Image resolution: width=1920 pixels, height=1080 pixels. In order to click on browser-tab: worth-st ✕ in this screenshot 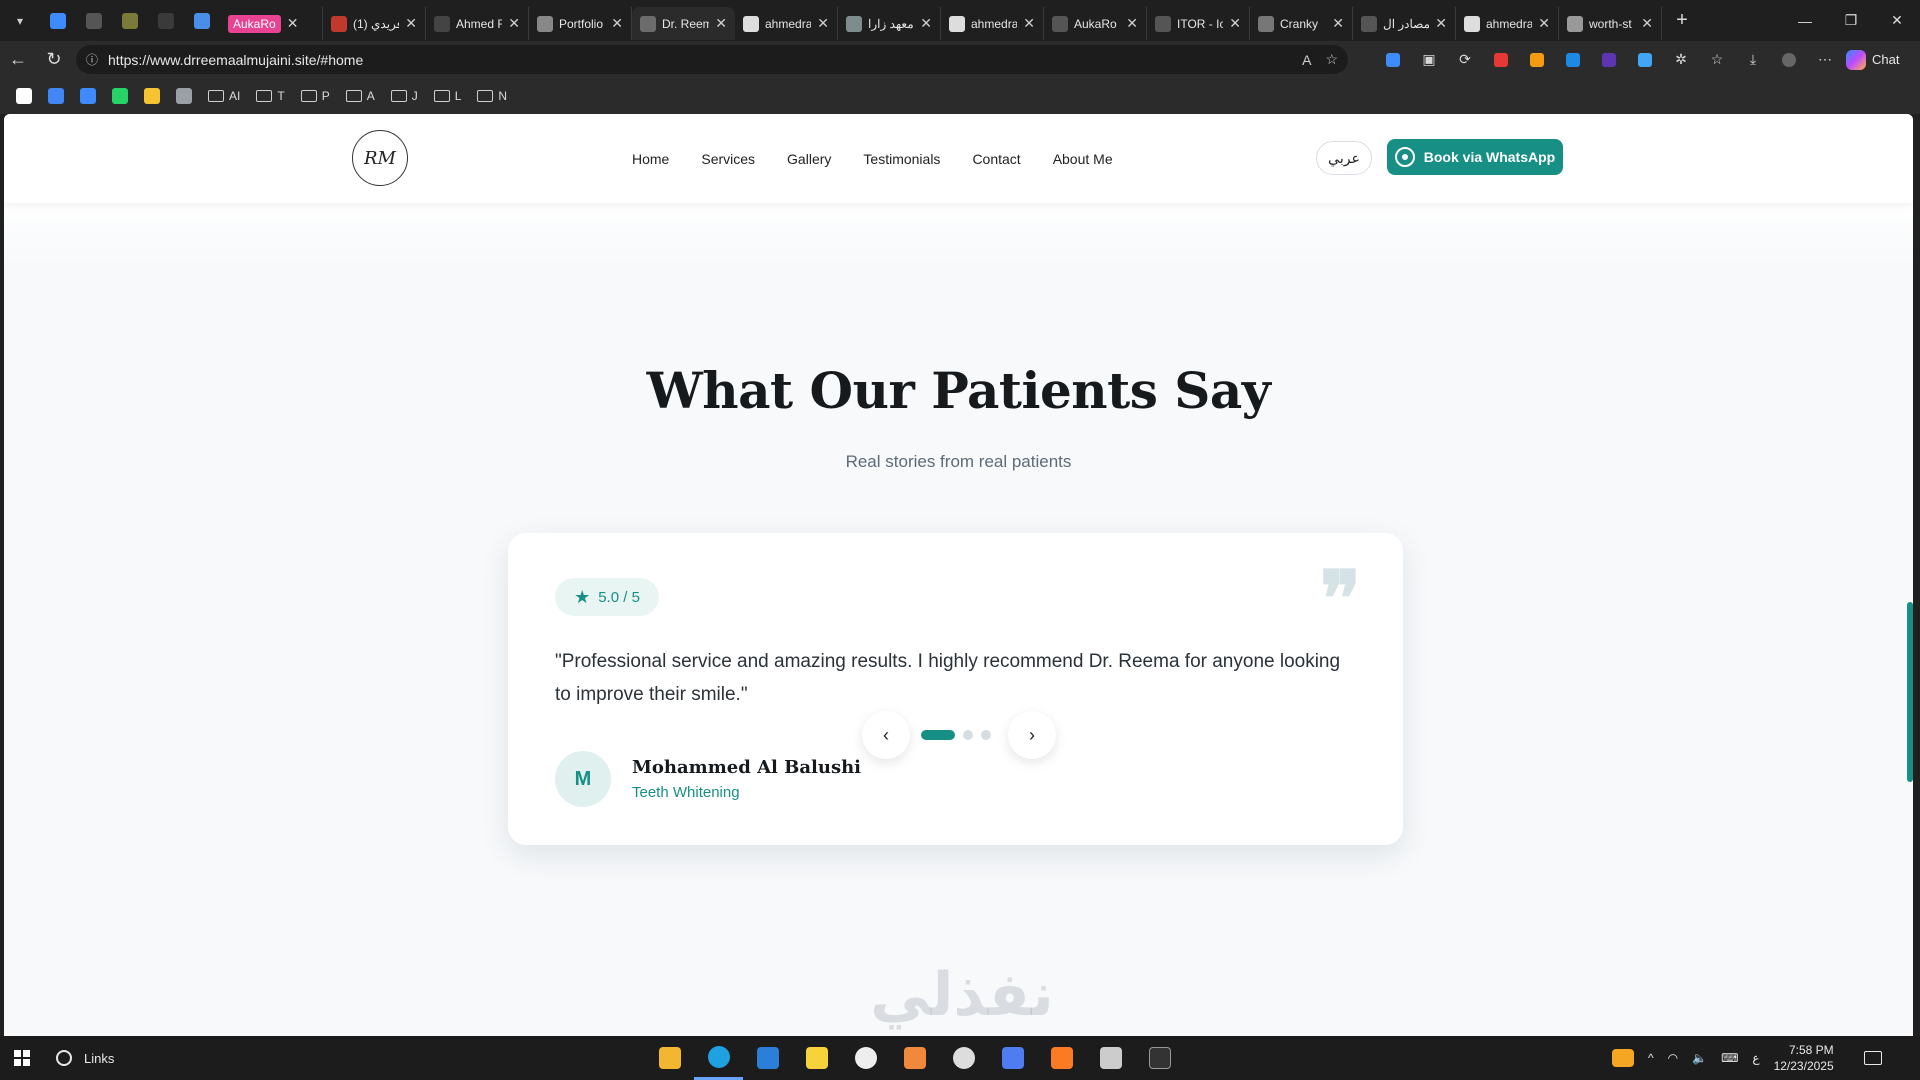, I will do `click(1610, 23)`.